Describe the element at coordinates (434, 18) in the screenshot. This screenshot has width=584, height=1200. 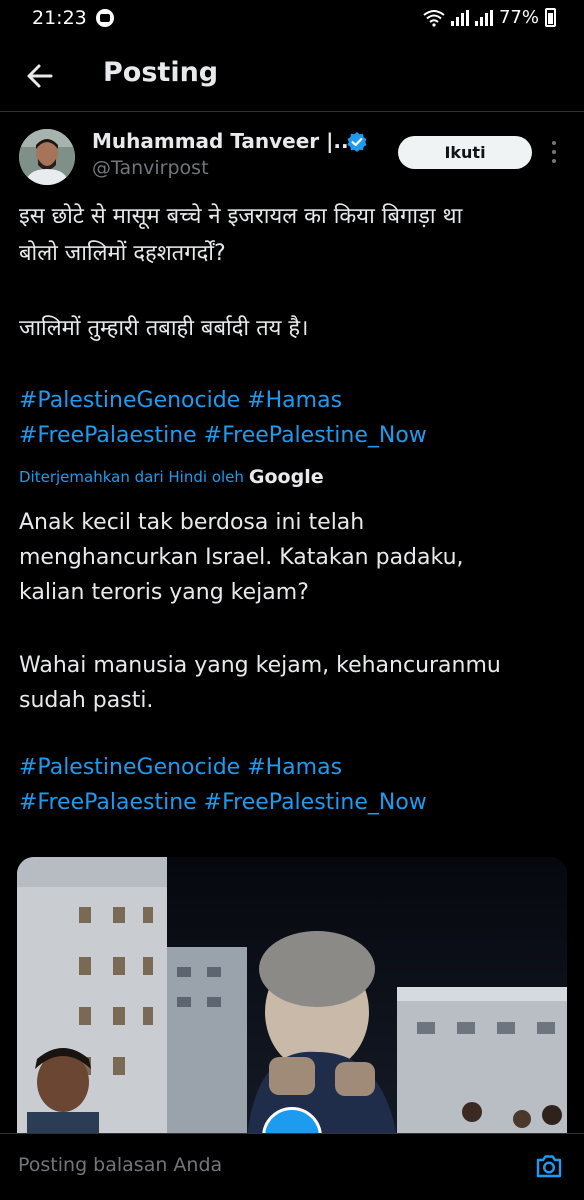
I see `wifi-icon` at that location.